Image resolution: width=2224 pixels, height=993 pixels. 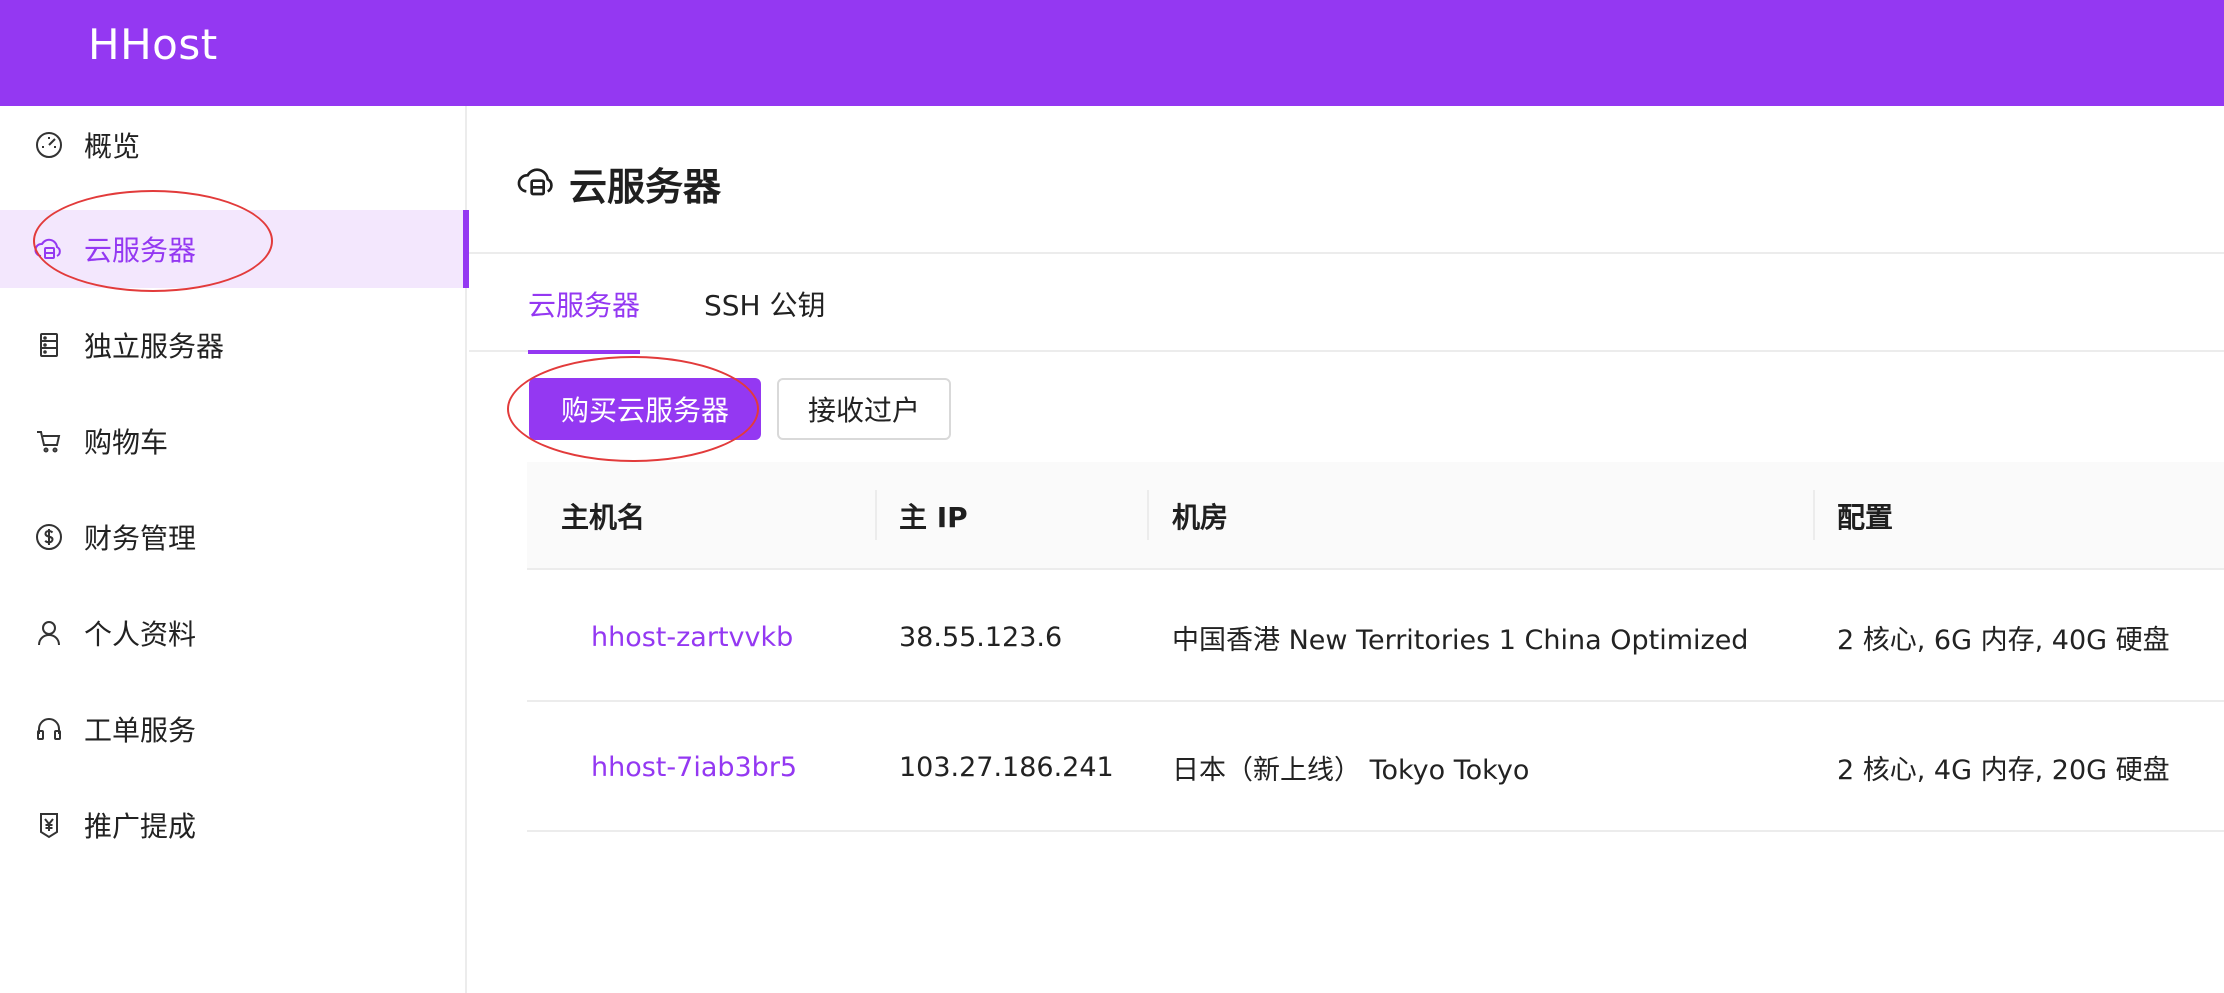 I want to click on page-header: 云服务器, so click(x=1346, y=180).